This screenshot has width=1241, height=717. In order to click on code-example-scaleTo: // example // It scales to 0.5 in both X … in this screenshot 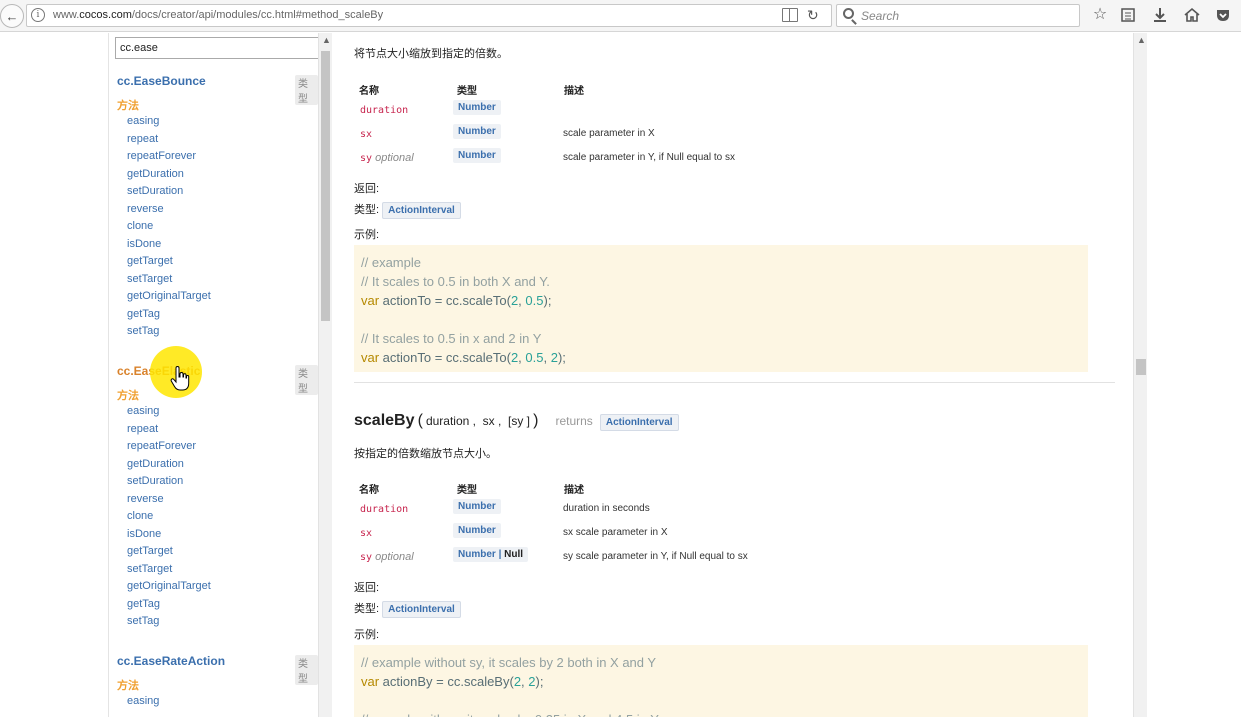, I will do `click(721, 308)`.